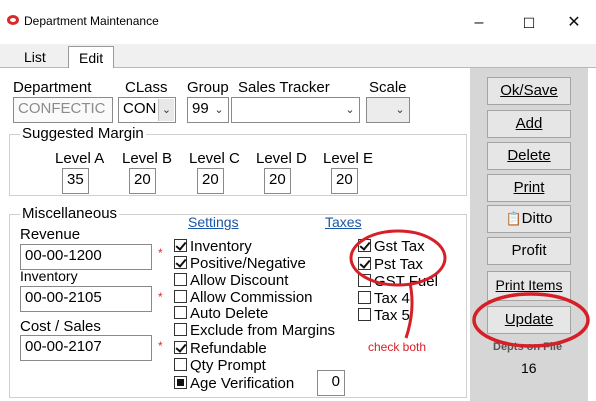  I want to click on print-button-label: Print, so click(529, 187).